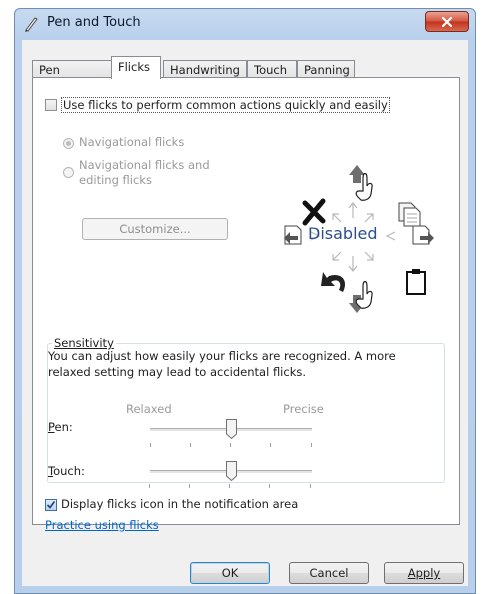  Describe the element at coordinates (343, 233) in the screenshot. I see `flicks-status-text: Disabled` at that location.